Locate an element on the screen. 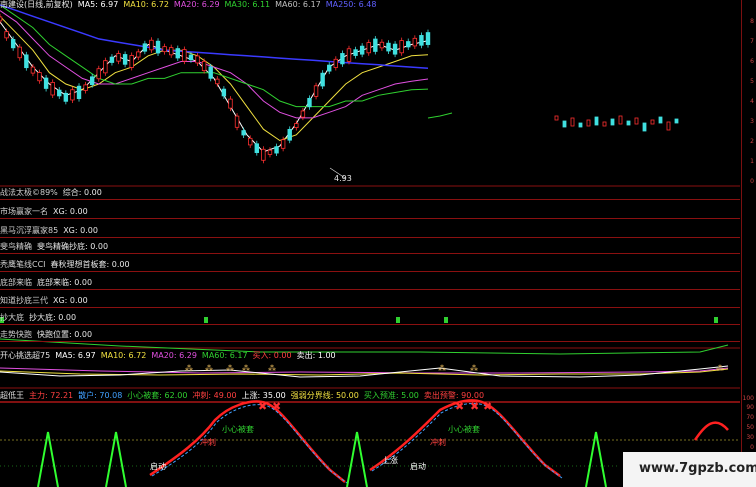 The image size is (756, 487). sub2-legend-item-4: 冲刺: 49.00 is located at coordinates (214, 395).